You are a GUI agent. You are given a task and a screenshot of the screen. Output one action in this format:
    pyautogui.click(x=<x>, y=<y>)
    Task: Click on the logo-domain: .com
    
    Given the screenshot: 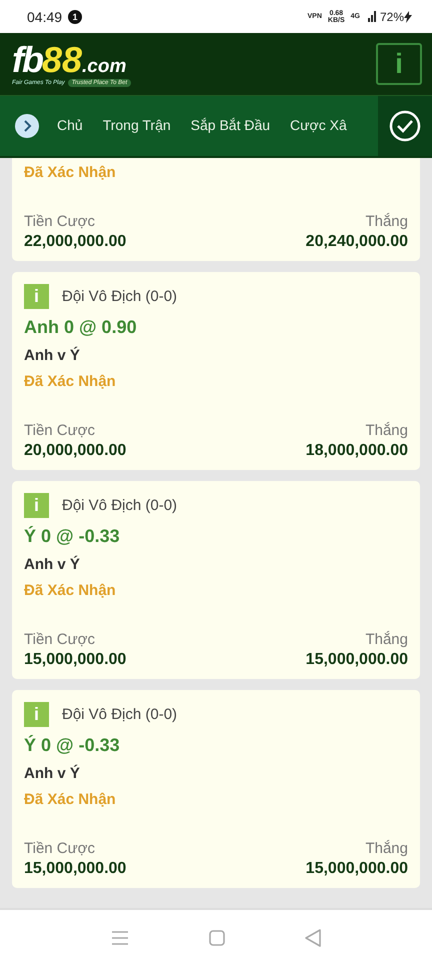 What is the action you would take?
    pyautogui.click(x=104, y=67)
    